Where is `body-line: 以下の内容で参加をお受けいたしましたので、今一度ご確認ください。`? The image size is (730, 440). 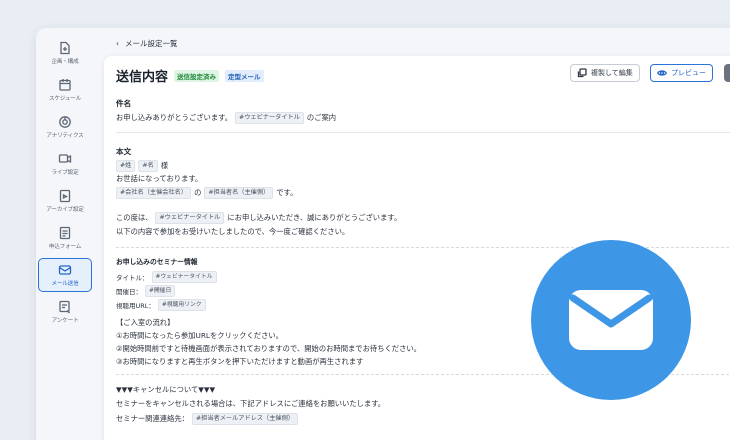 body-line: 以下の内容で参加をお受けいたしましたので、今一度ご確認ください。 is located at coordinates (232, 232).